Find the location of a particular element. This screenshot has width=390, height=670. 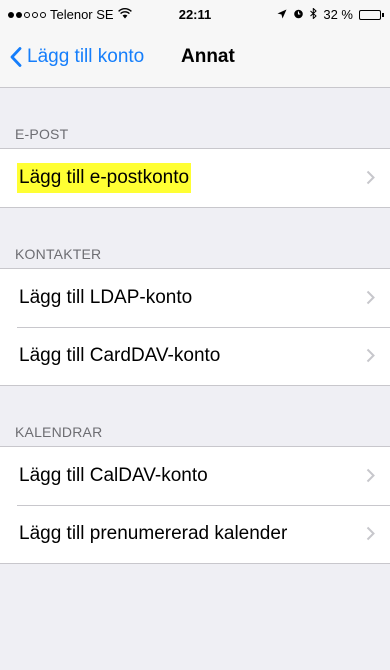

location-arrow-icon is located at coordinates (282, 14).